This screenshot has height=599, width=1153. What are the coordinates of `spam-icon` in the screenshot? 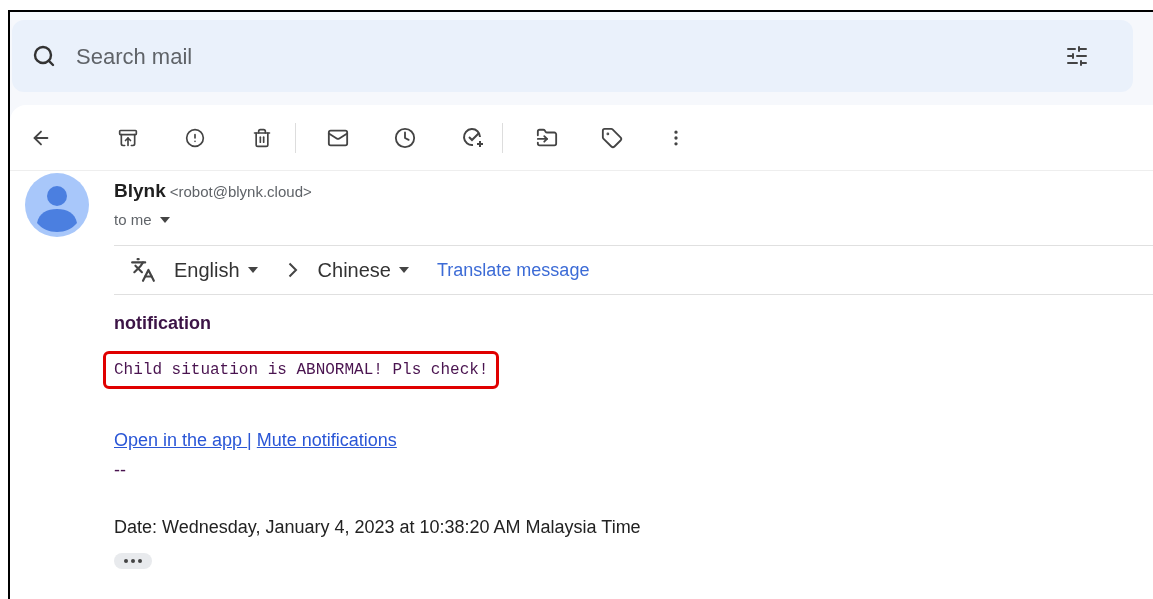 It's located at (195, 137).